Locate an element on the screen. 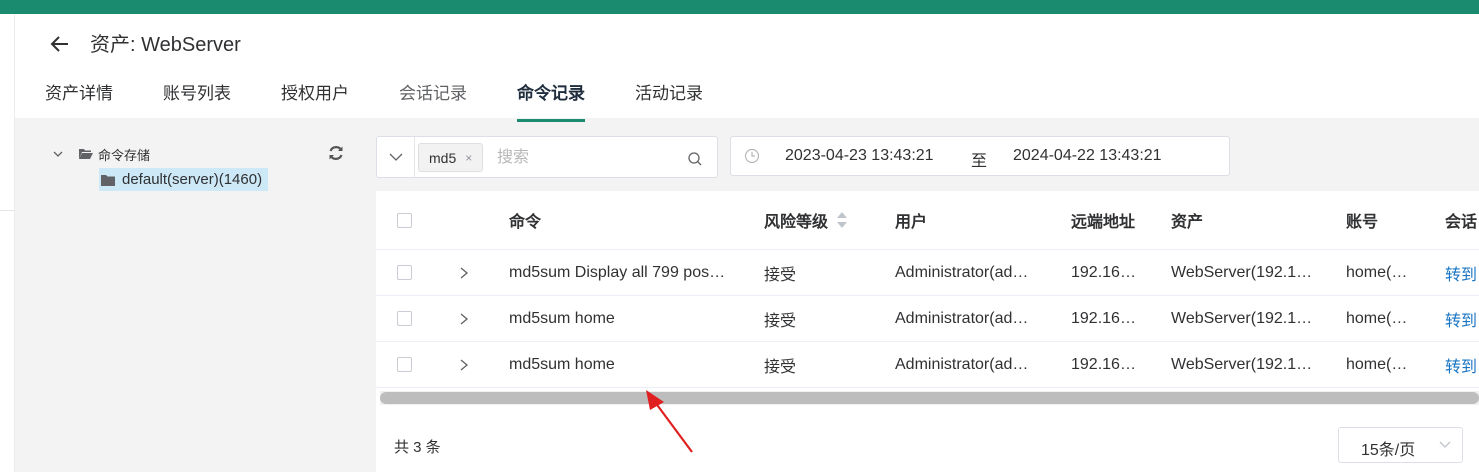 The height and width of the screenshot is (472, 1479). folder-open-icon is located at coordinates (86, 154).